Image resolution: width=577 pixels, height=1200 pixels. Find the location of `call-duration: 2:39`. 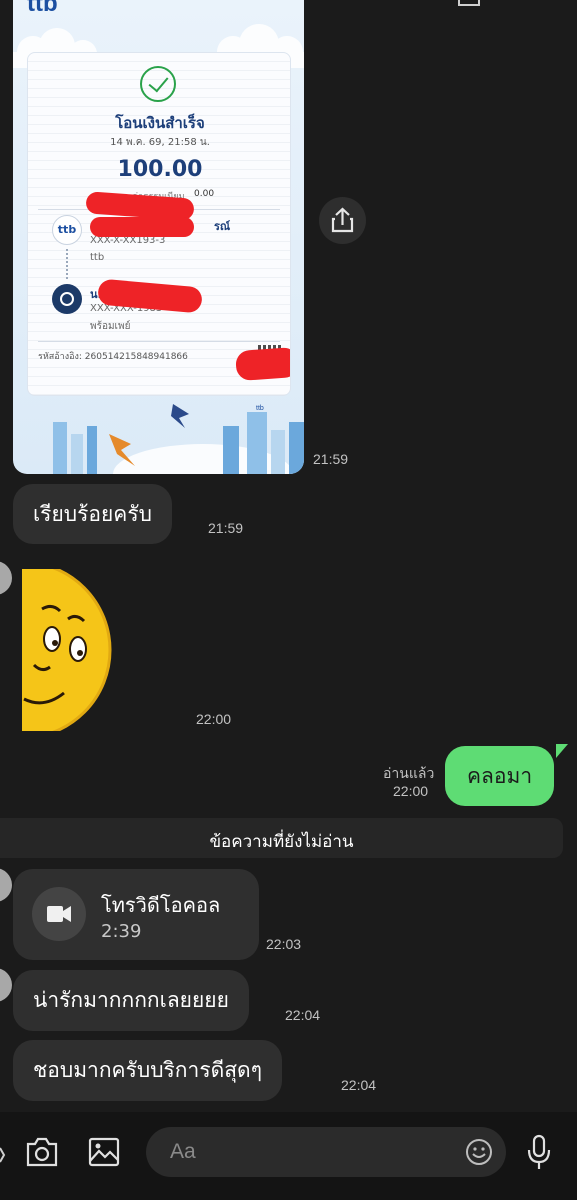

call-duration: 2:39 is located at coordinates (121, 931).